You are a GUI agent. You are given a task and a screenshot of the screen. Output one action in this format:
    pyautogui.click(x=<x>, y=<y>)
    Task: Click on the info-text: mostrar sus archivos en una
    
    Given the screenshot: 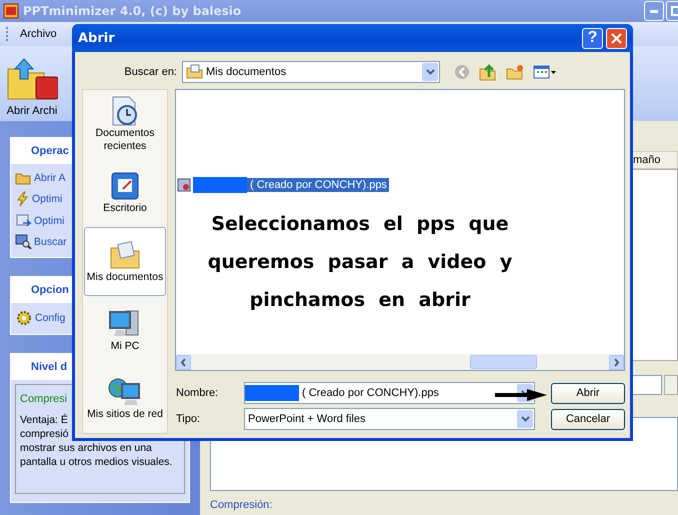 What is the action you would take?
    pyautogui.click(x=86, y=448)
    